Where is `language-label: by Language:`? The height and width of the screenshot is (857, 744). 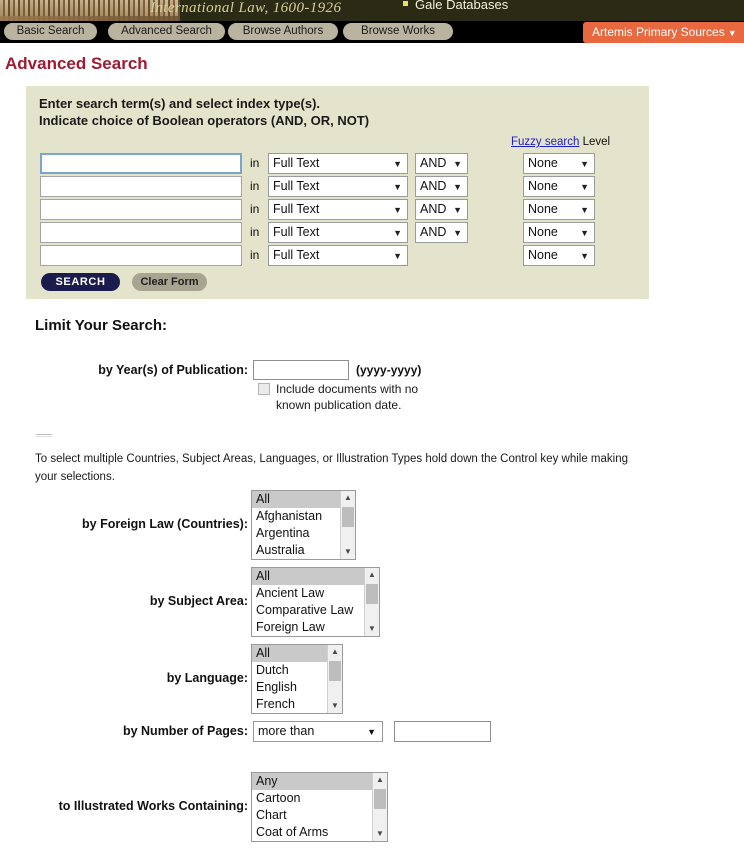
language-label: by Language: is located at coordinates (207, 678).